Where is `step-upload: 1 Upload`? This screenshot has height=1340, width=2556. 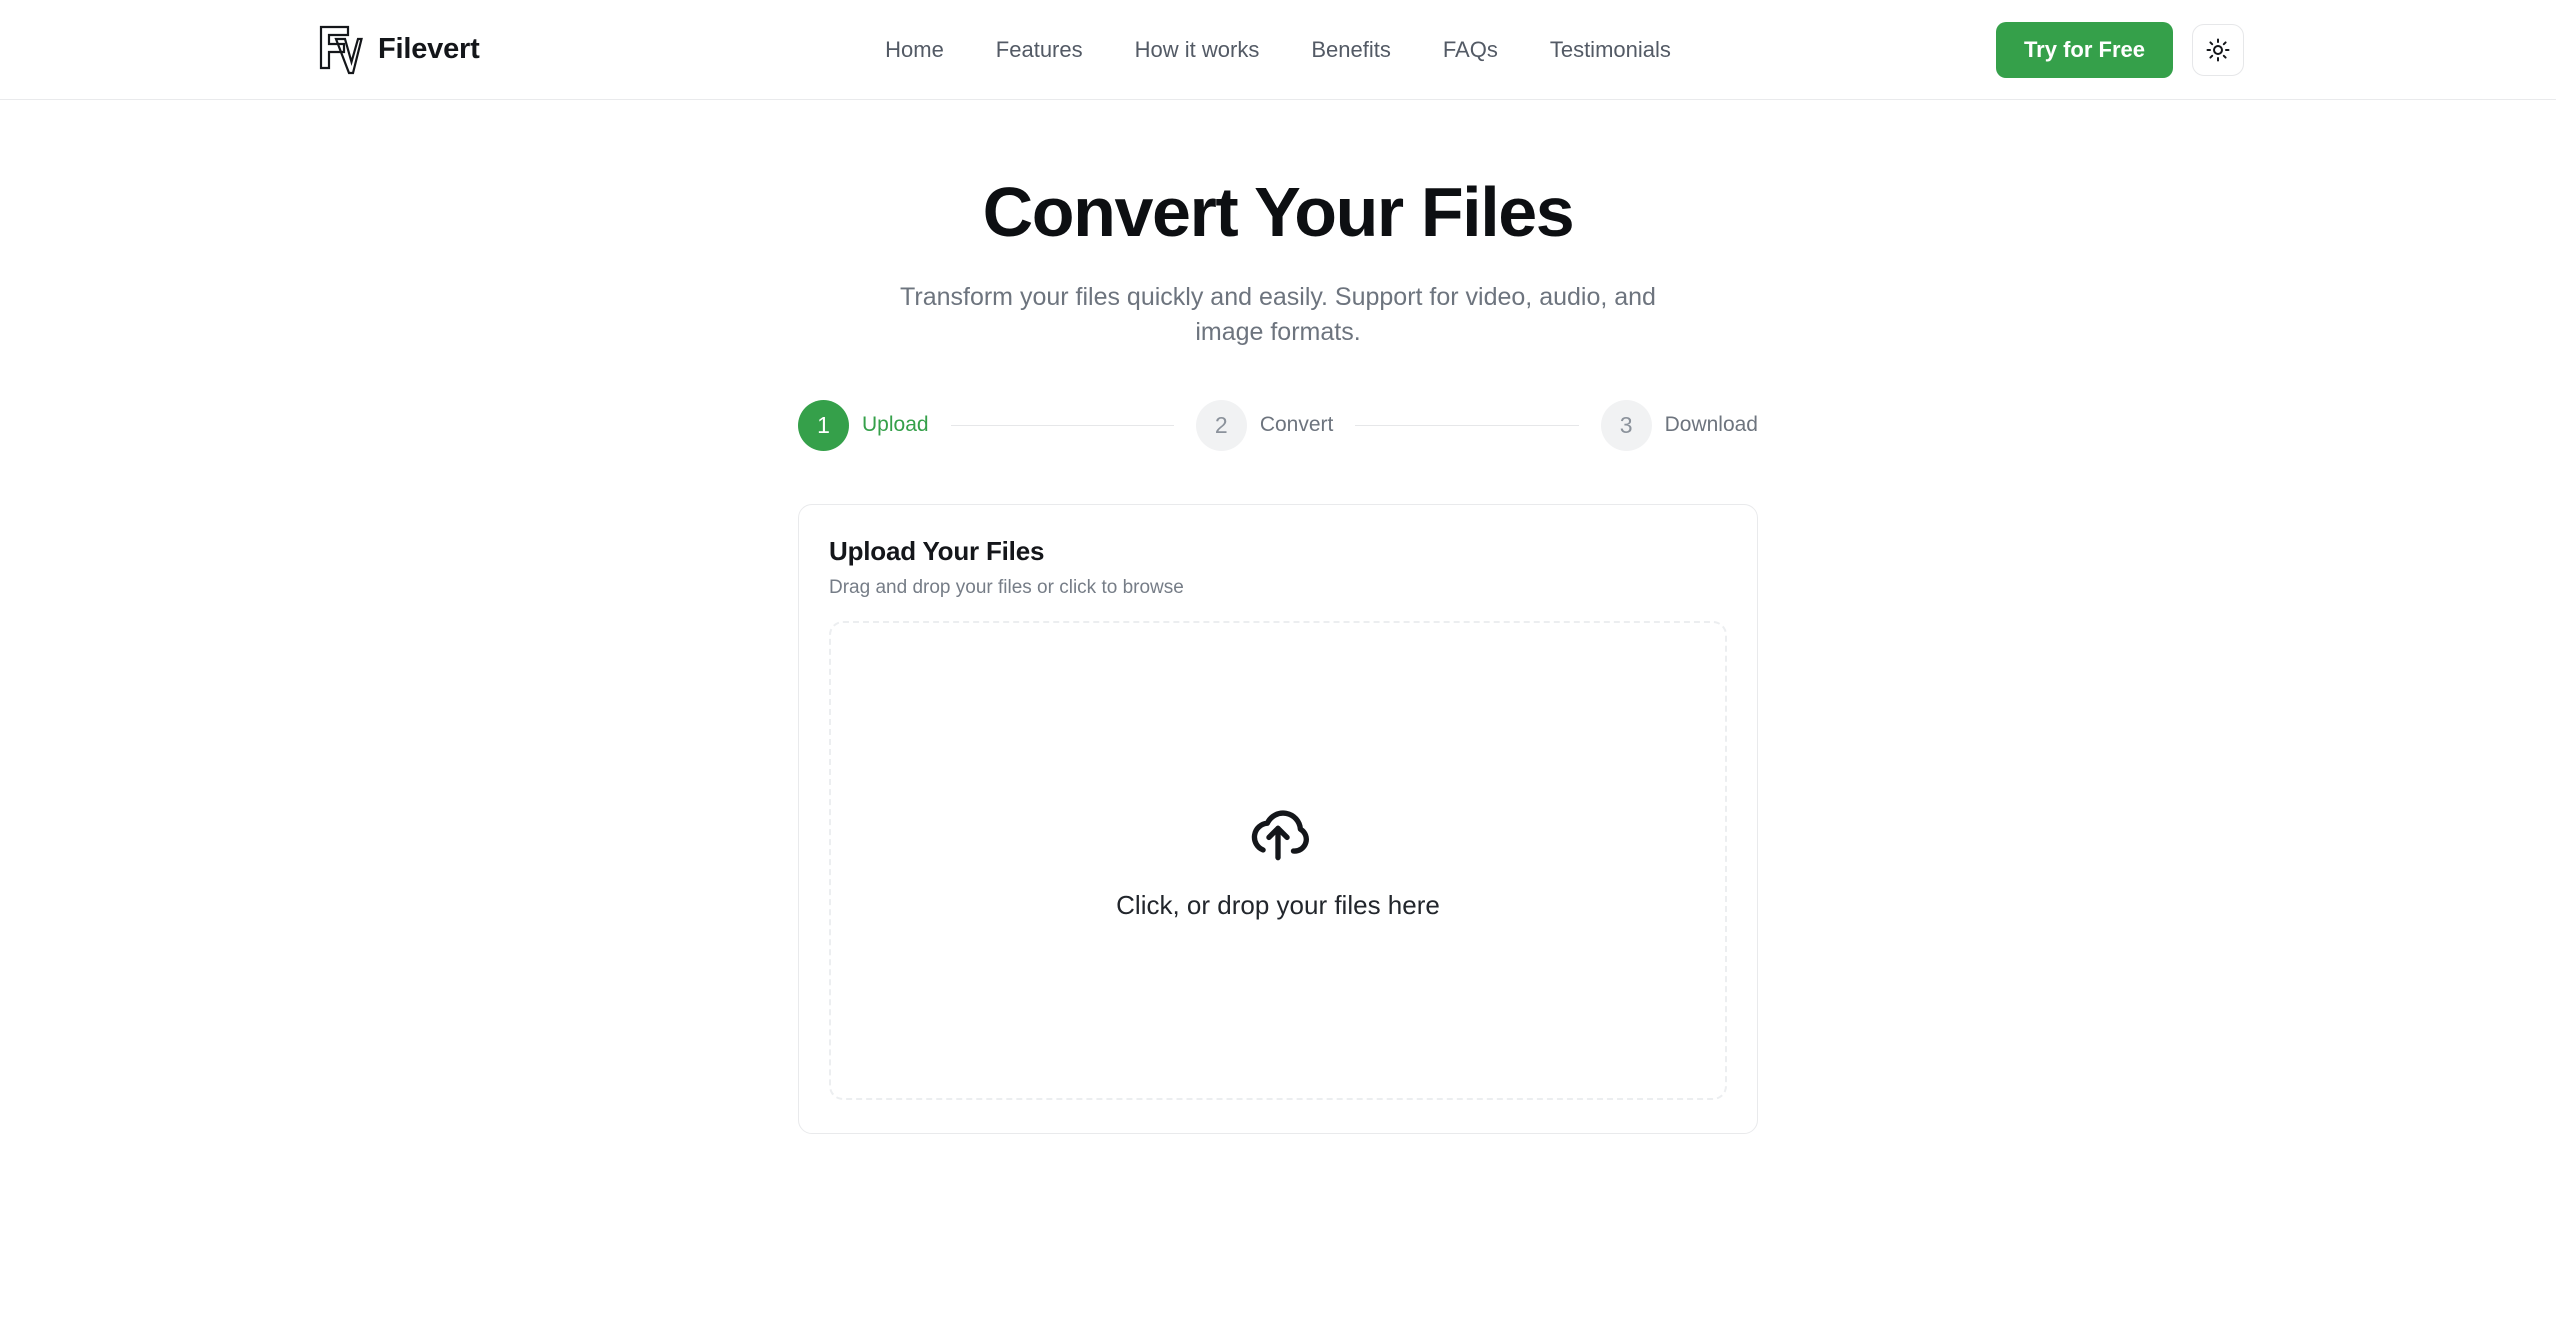
step-upload: 1 Upload is located at coordinates (863, 425).